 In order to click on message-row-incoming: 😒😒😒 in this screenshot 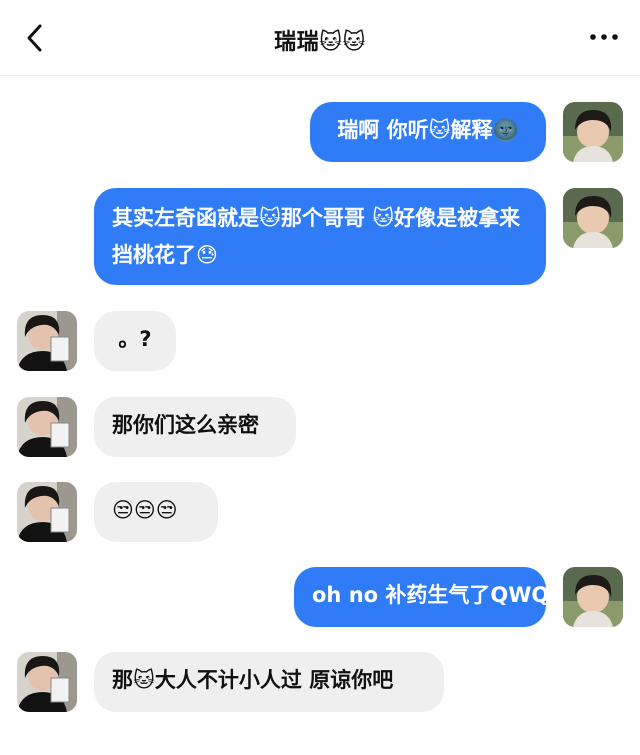, I will do `click(320, 512)`.